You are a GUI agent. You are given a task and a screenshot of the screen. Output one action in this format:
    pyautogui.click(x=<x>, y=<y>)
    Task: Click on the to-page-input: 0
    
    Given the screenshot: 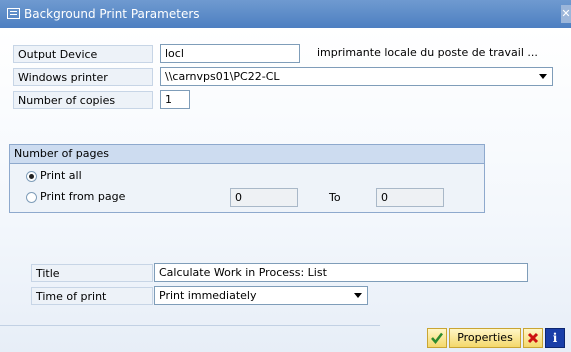 What is the action you would take?
    pyautogui.click(x=410, y=197)
    